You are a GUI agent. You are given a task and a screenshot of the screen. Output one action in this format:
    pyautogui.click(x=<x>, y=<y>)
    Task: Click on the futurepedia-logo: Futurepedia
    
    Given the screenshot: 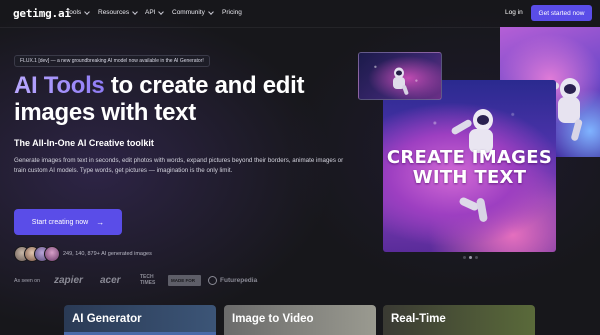 What is the action you would take?
    pyautogui.click(x=232, y=280)
    